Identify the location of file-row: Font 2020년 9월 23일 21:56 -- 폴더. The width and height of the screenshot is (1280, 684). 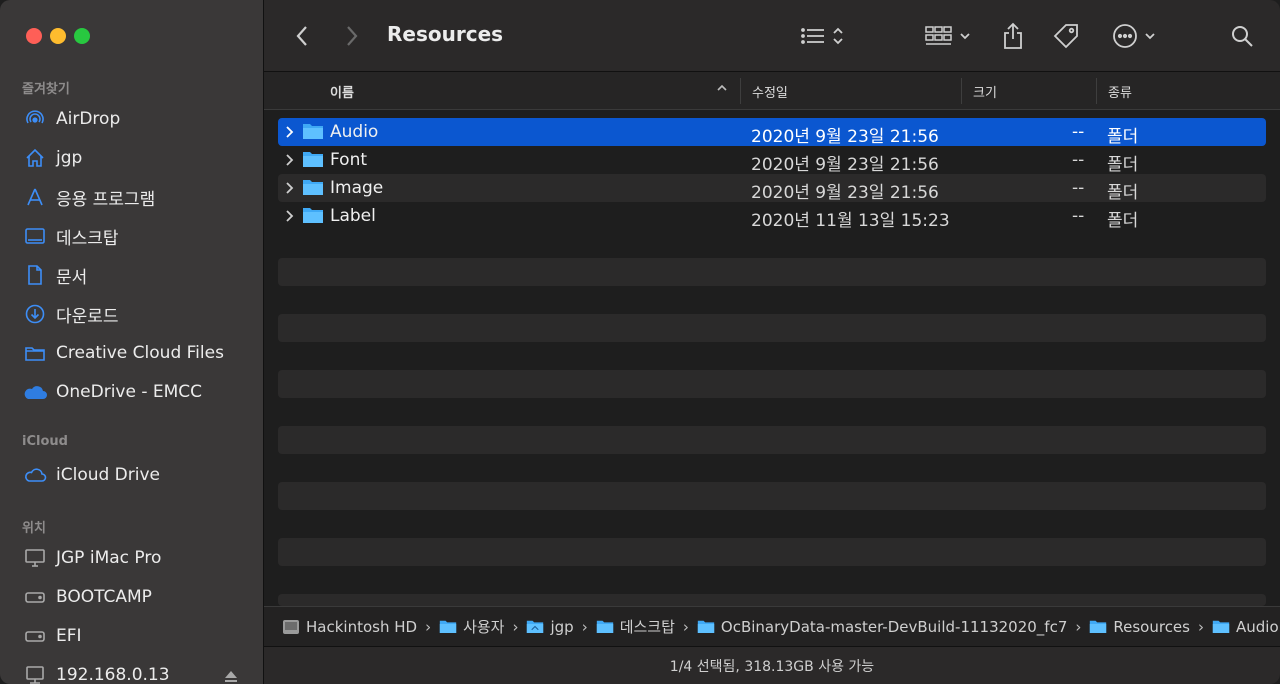
(772, 160).